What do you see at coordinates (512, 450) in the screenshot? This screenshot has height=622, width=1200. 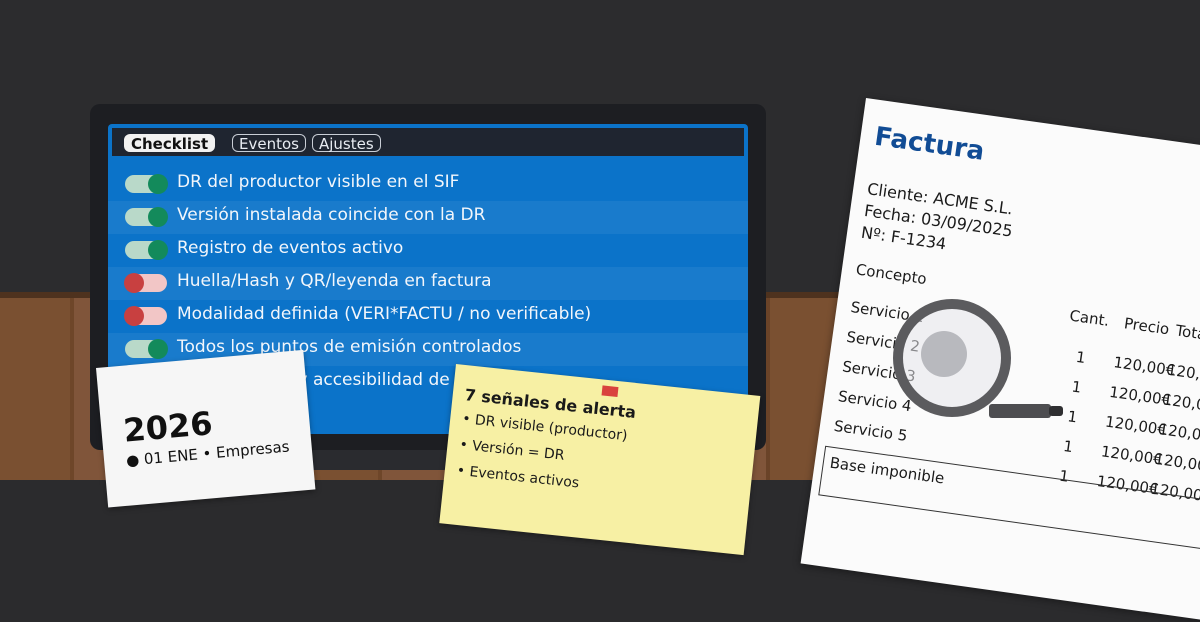 I see `sticky-item: • Versión = DR` at bounding box center [512, 450].